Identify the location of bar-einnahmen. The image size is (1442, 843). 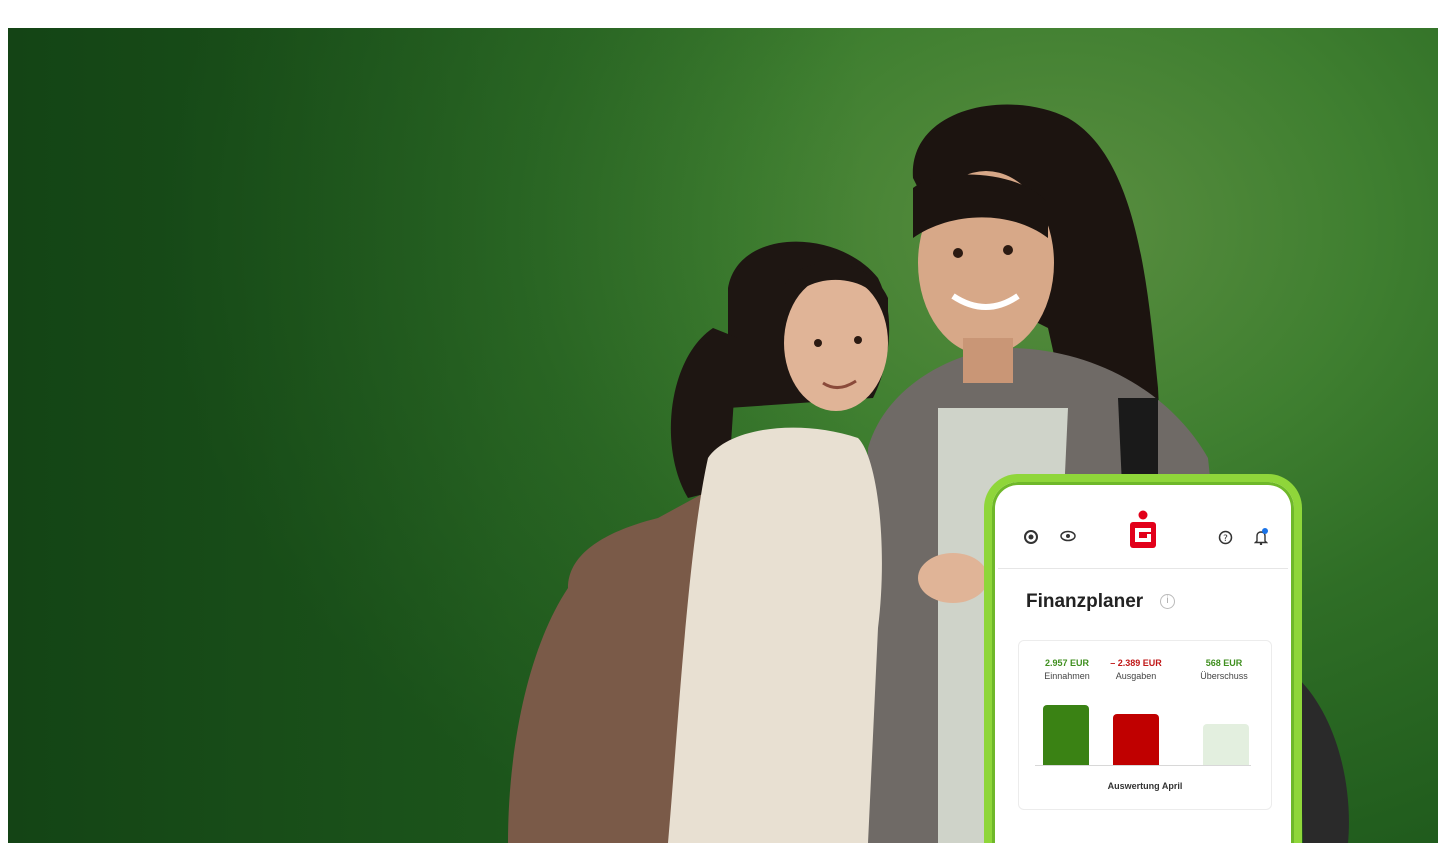
(1066, 735).